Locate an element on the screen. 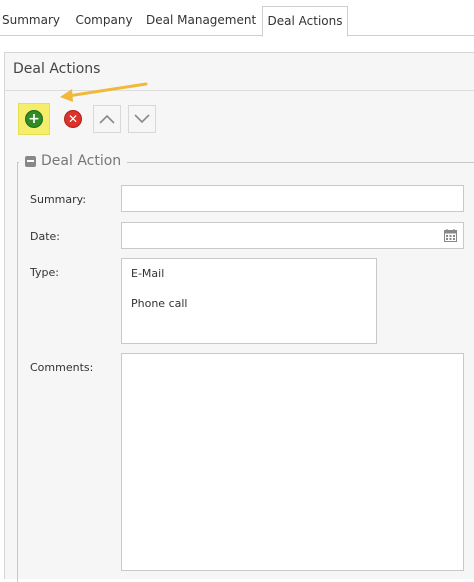 The height and width of the screenshot is (582, 474). type-listbox: E-Mail Phone call is located at coordinates (249, 301).